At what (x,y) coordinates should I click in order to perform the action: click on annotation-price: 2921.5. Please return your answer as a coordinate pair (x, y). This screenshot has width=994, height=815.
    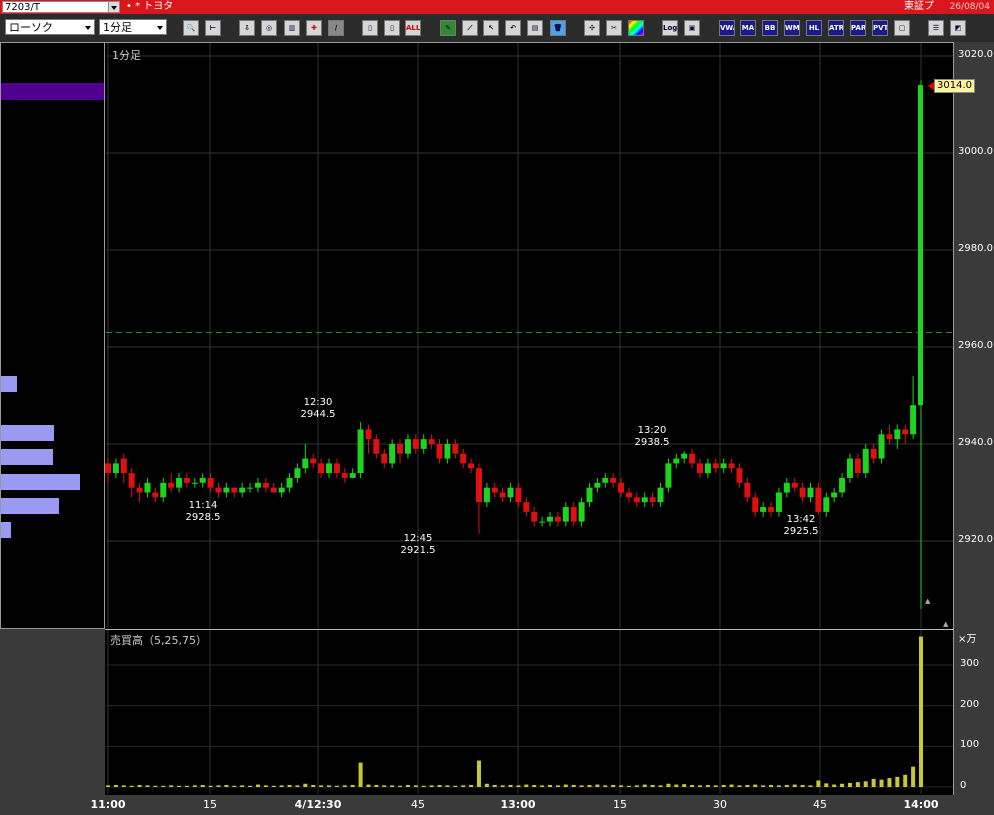
    Looking at the image, I should click on (418, 550).